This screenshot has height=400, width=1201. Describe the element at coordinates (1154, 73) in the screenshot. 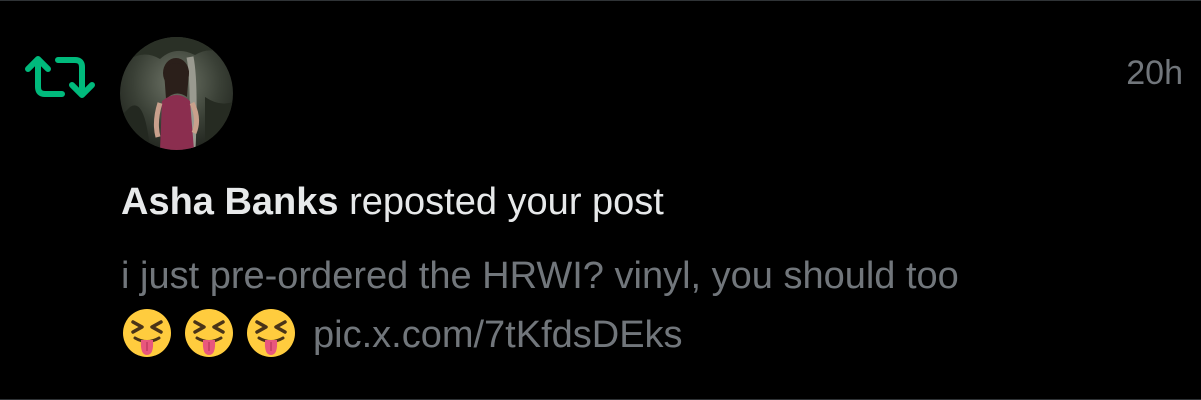

I see `timestamp: 20h` at that location.